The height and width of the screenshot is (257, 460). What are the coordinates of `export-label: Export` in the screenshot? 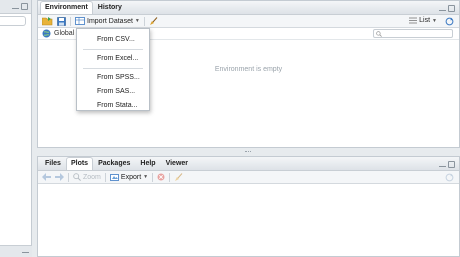 It's located at (131, 177).